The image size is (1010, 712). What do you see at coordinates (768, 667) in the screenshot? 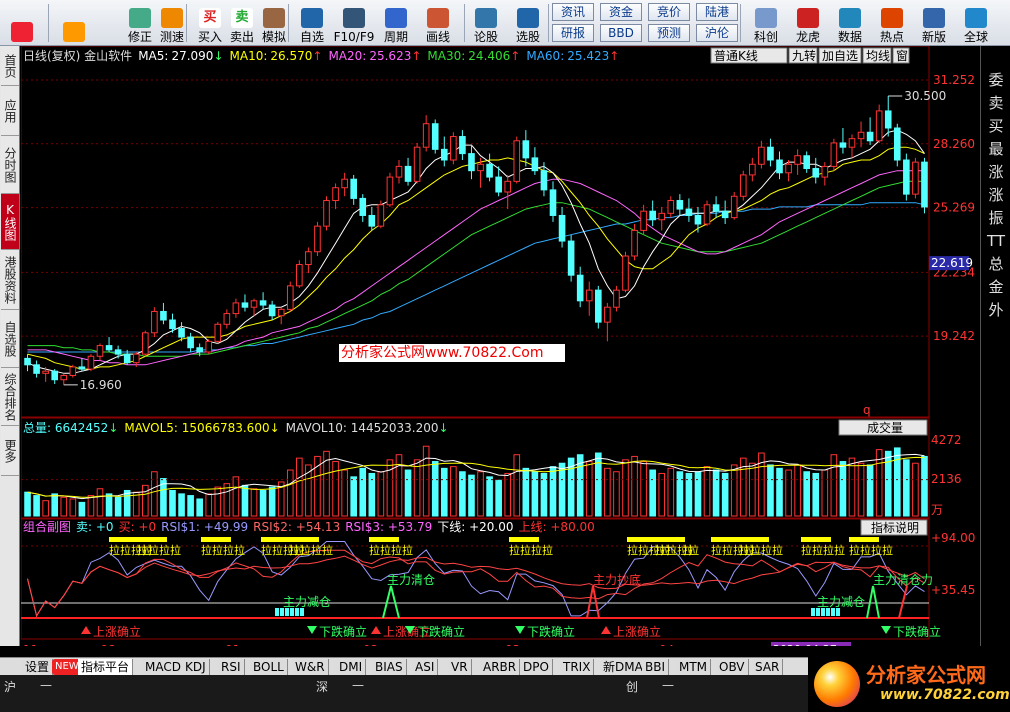
I see `indicator-tab: SAR` at bounding box center [768, 667].